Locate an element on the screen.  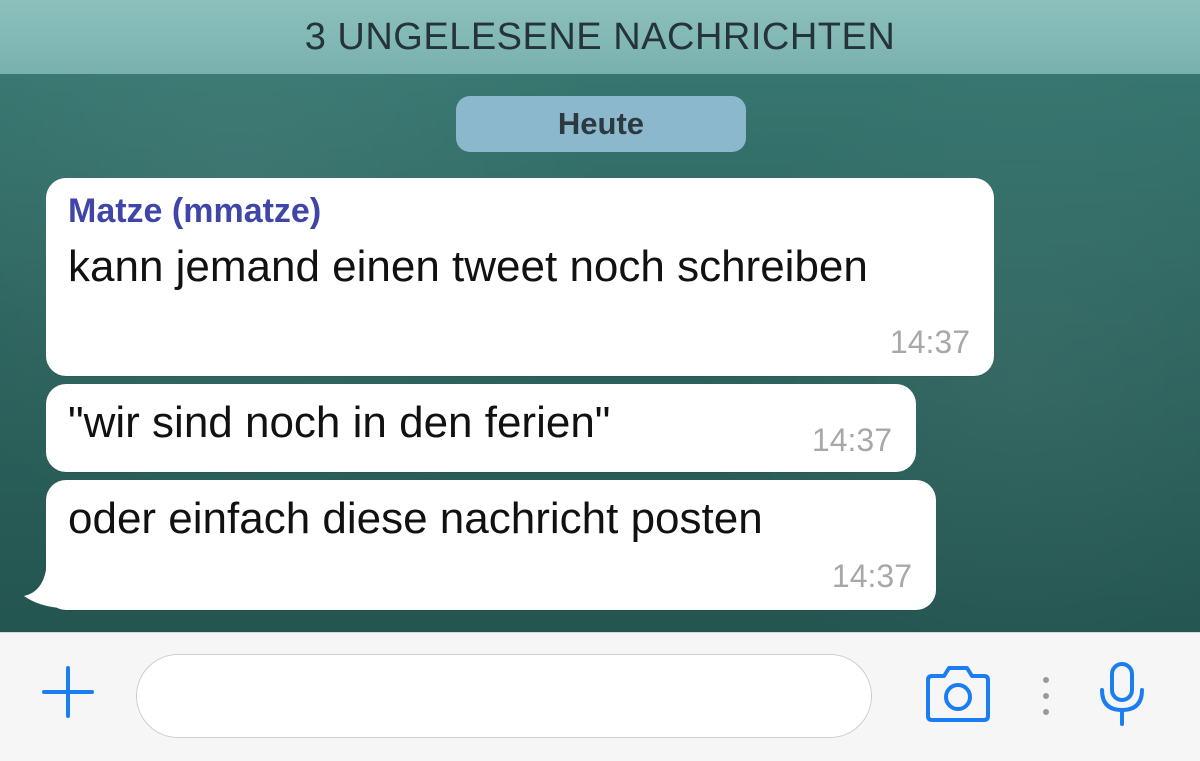
message-bubble: "wir sind noch in den ferien" 14:37 is located at coordinates (481, 428).